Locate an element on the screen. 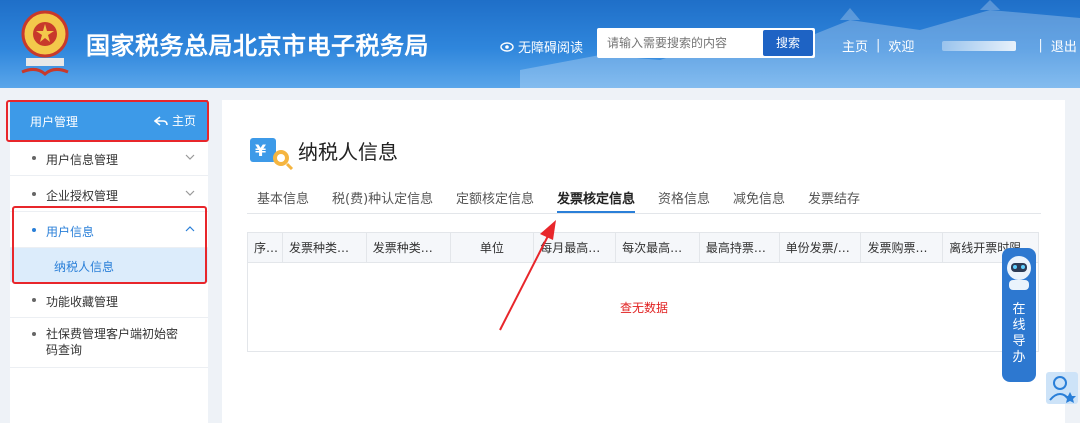  column-header: 单位 is located at coordinates (493, 248).